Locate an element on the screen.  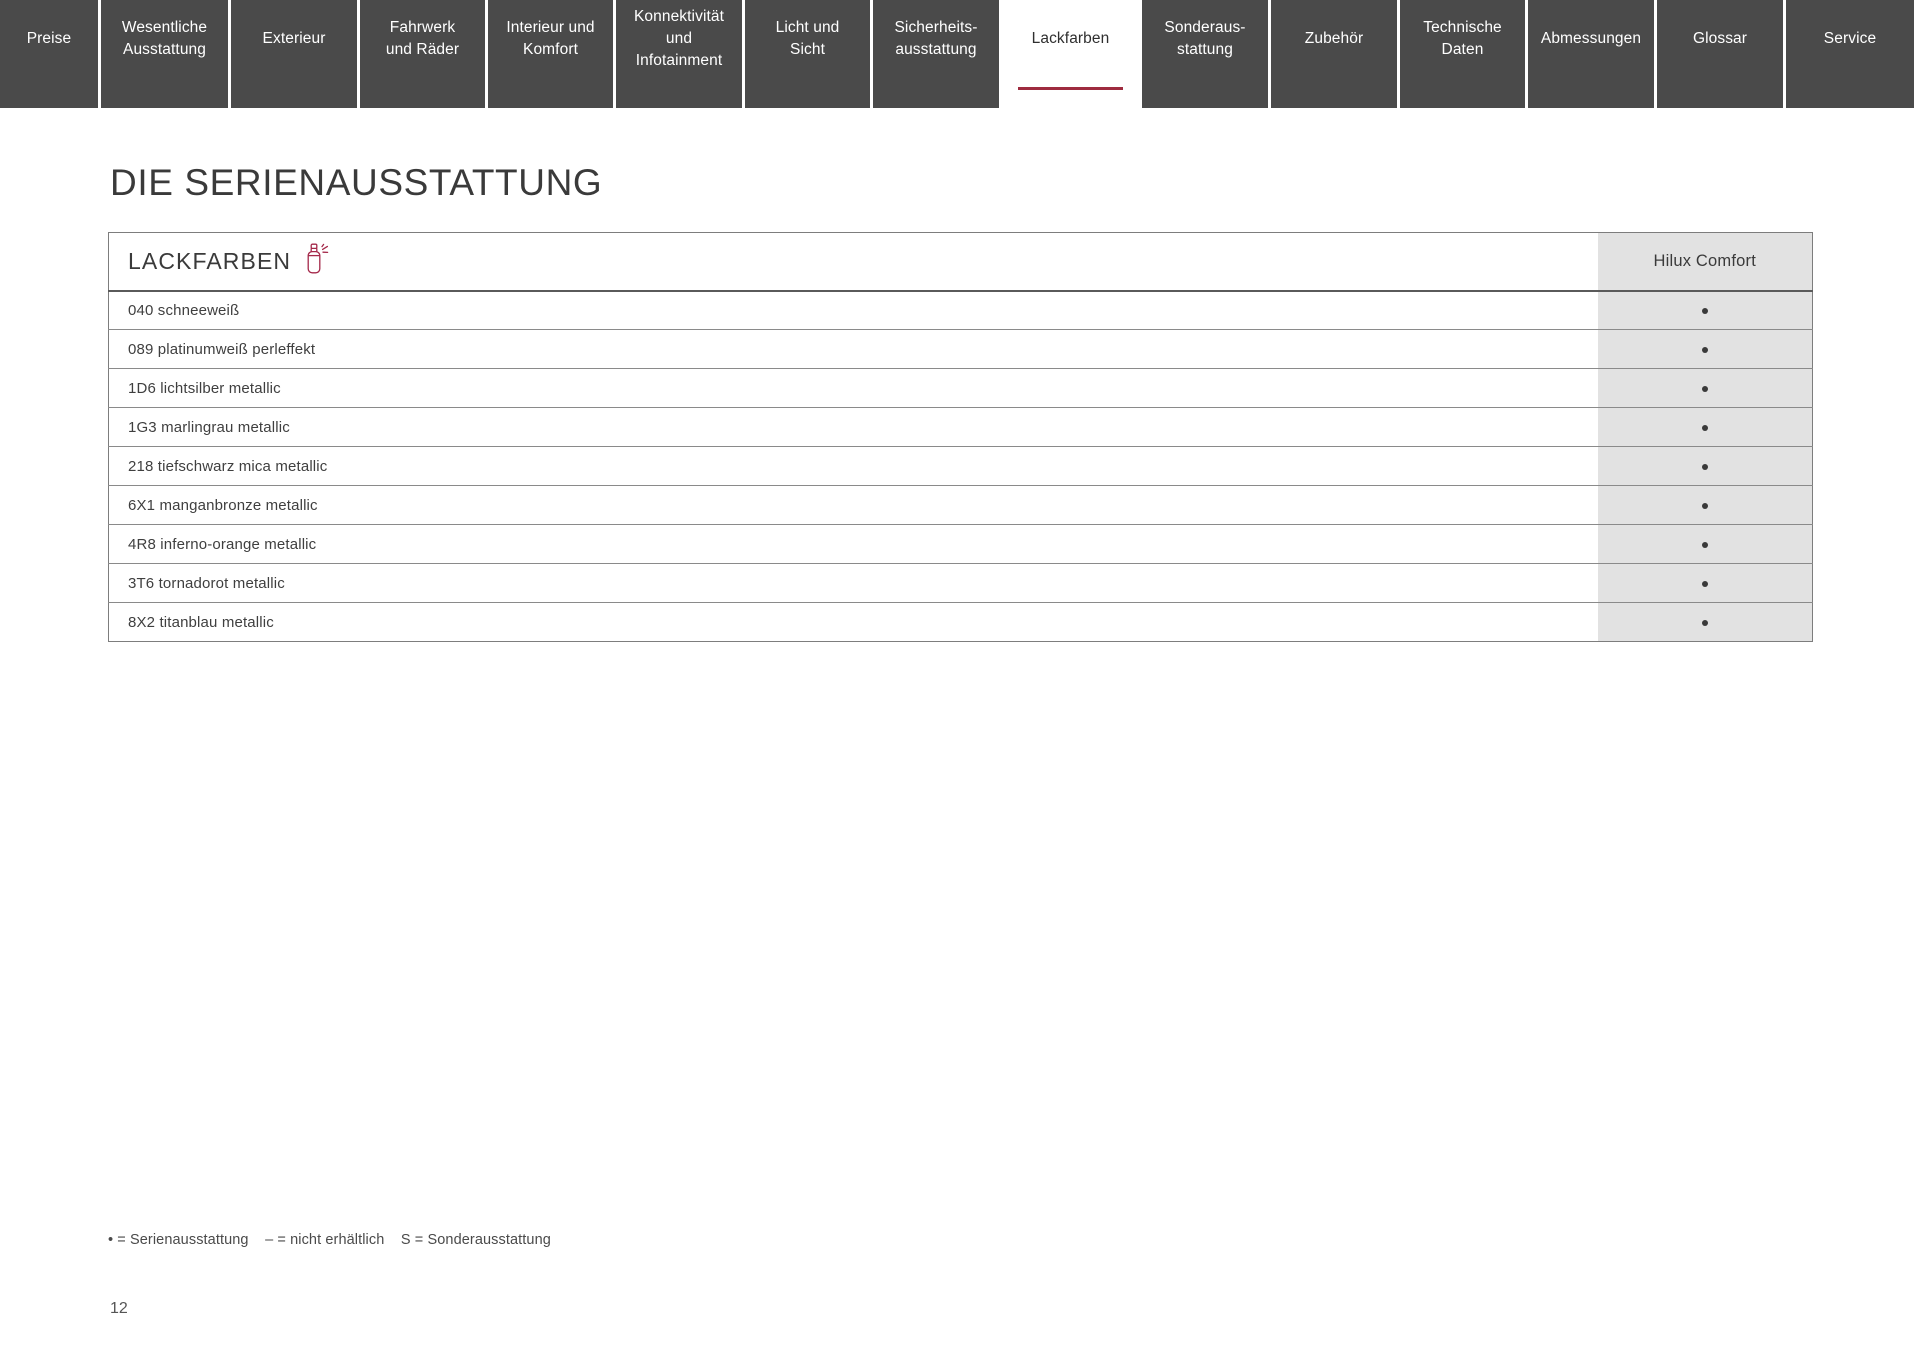
table-row: 040 schneeweiß is located at coordinates (960, 310).